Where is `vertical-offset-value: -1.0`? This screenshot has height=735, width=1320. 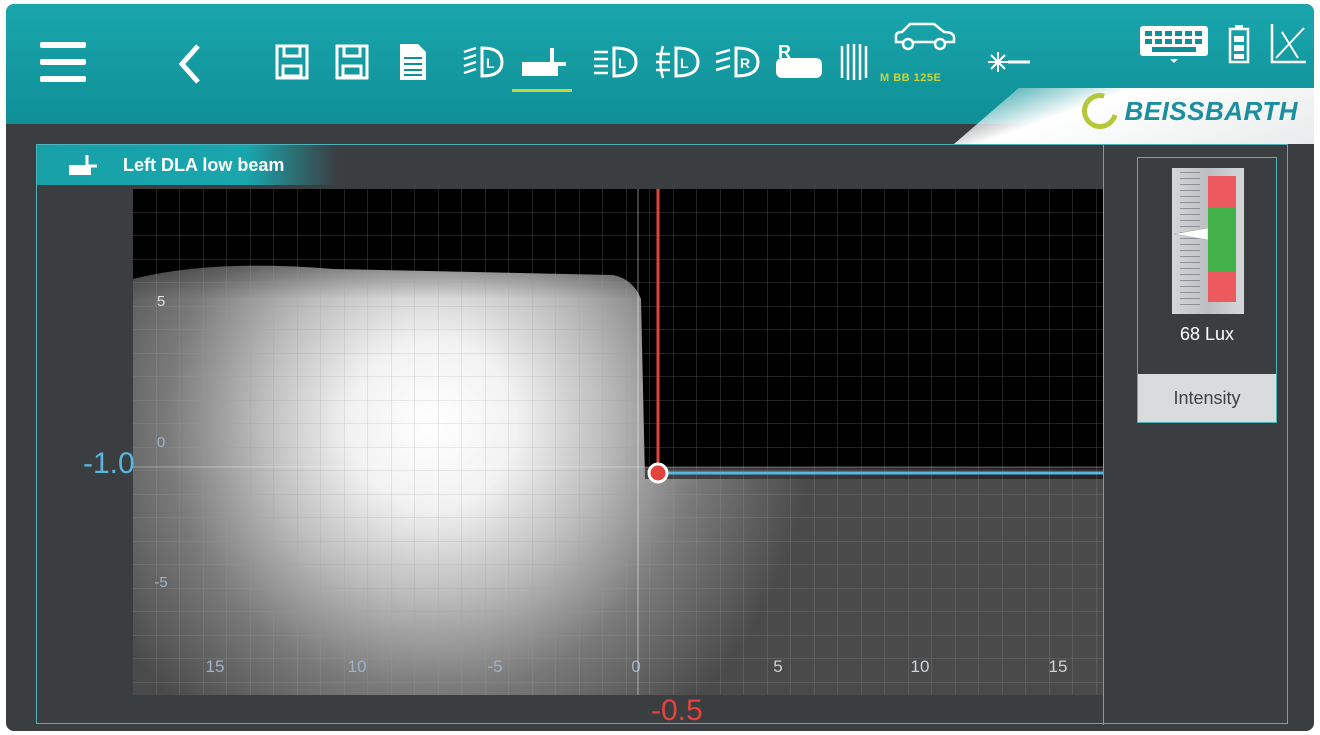 vertical-offset-value: -1.0 is located at coordinates (109, 463).